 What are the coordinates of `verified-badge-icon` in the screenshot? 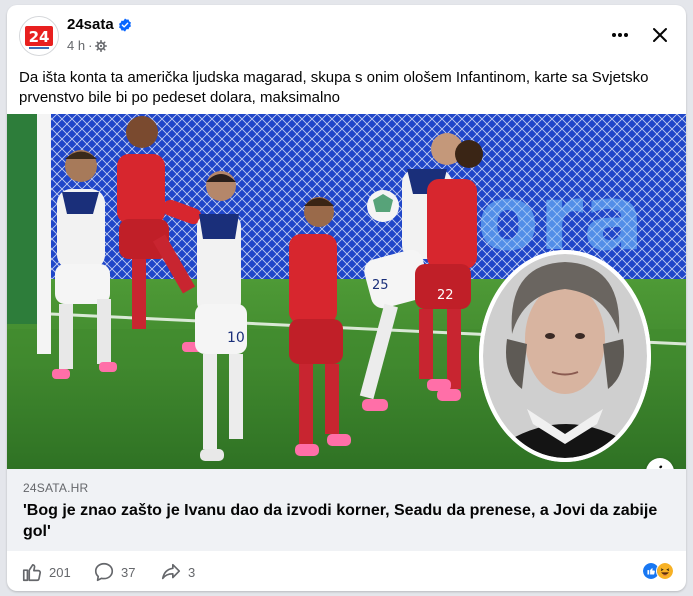 It's located at (124, 24).